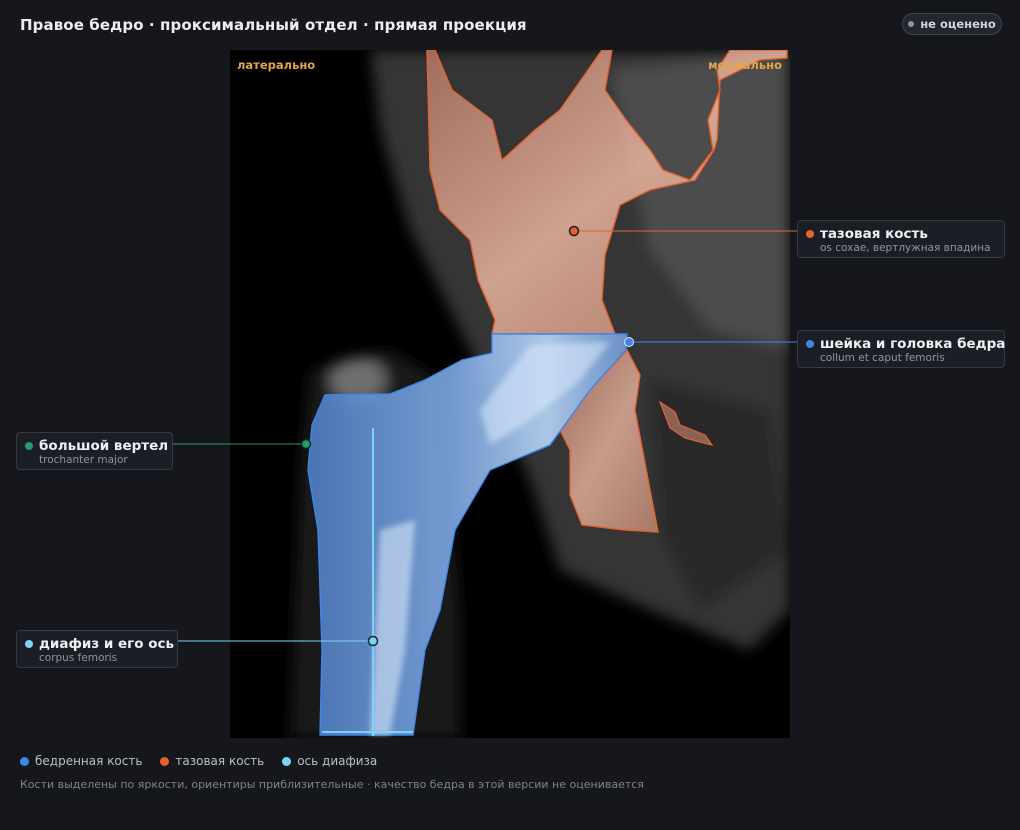 This screenshot has height=830, width=1020. I want to click on status-badge: не оценено, so click(952, 24).